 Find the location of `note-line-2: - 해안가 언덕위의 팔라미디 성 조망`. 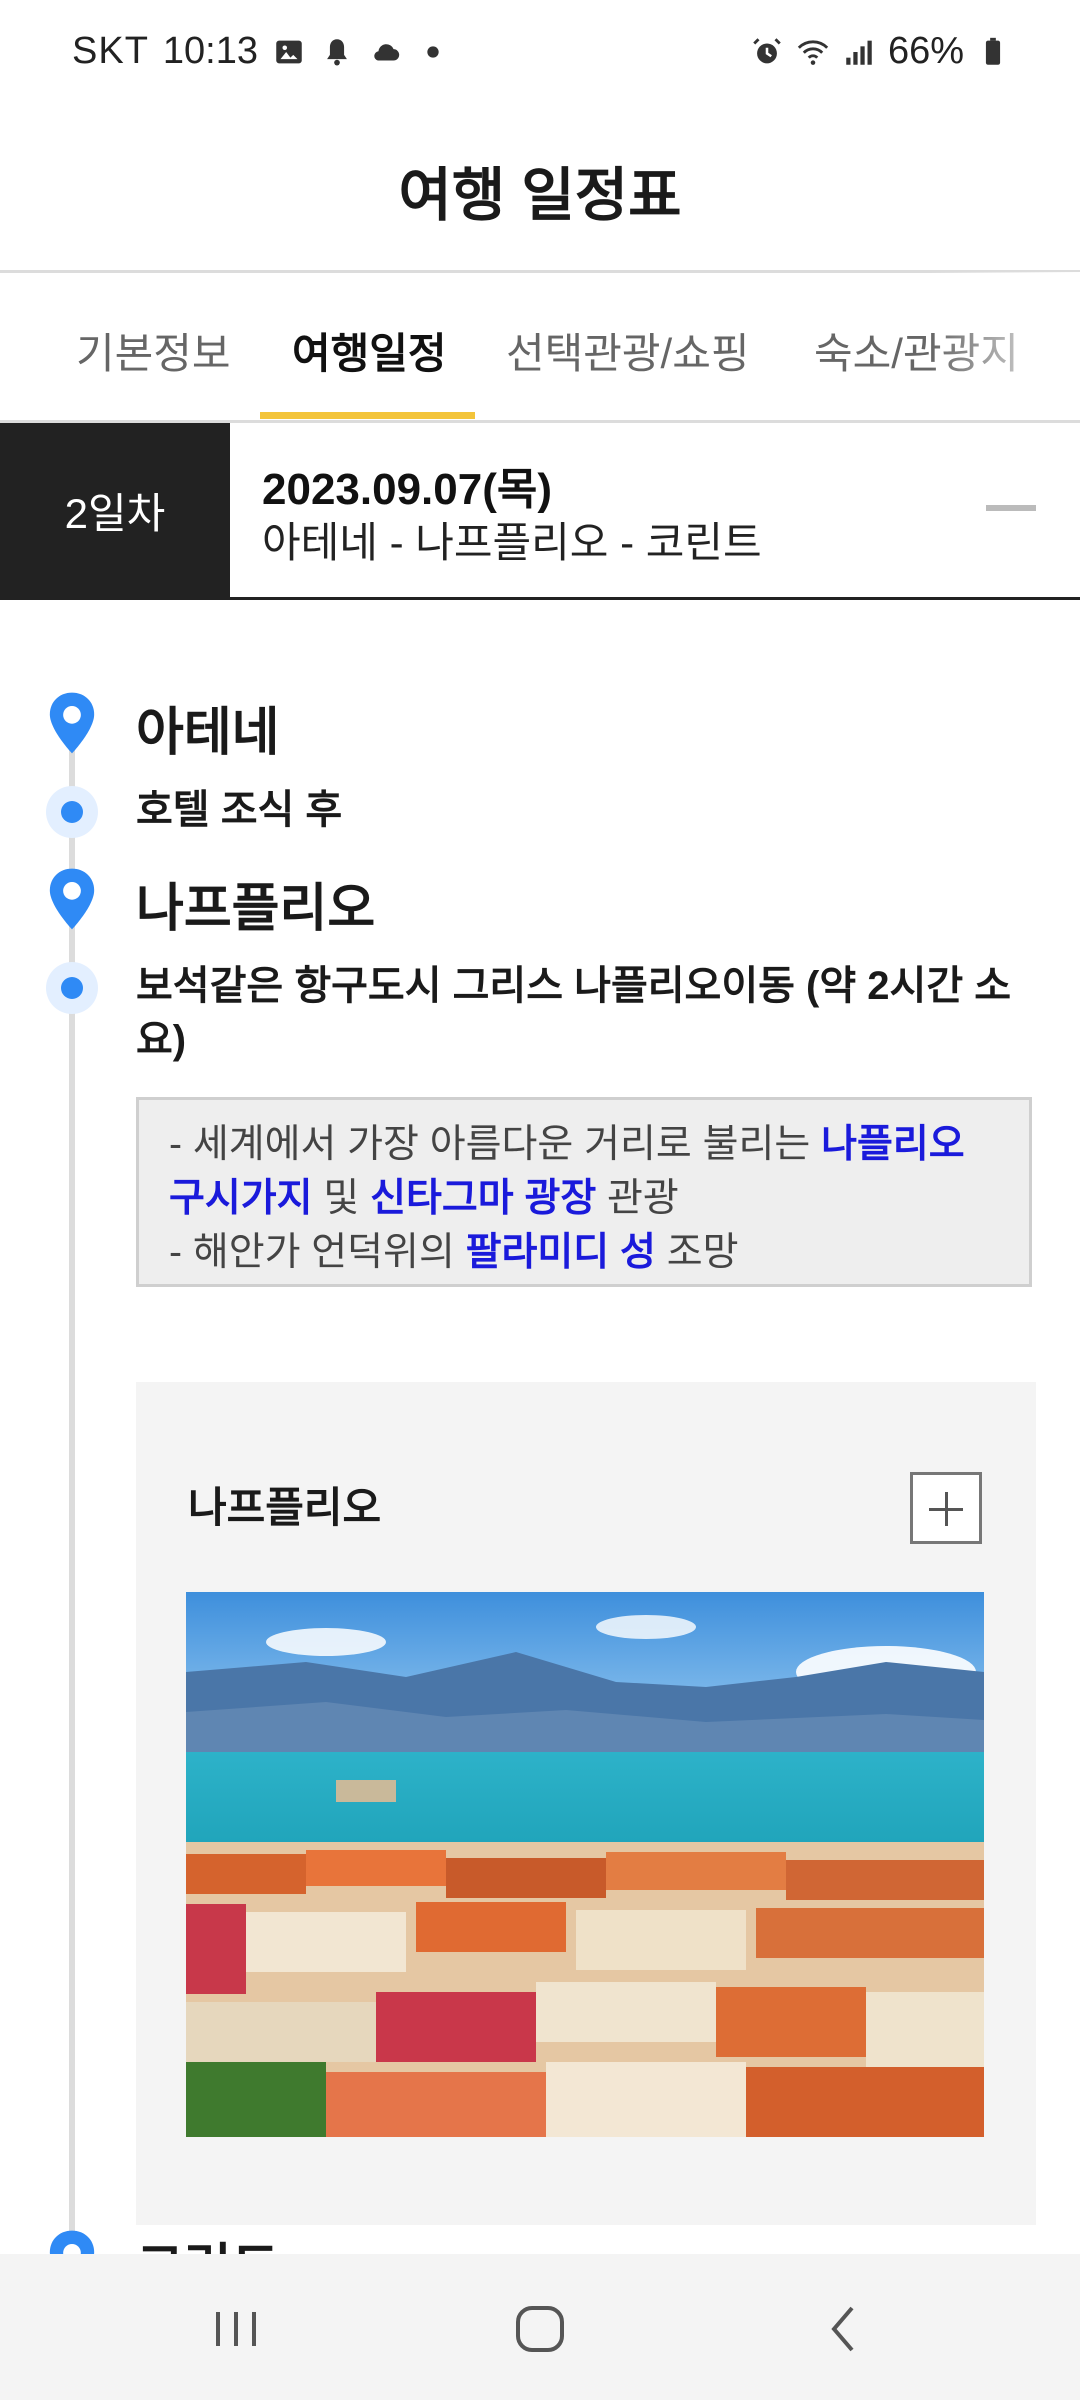

note-line-2: - 해안가 언덕위의 팔라미디 성 조망 is located at coordinates (584, 1253).